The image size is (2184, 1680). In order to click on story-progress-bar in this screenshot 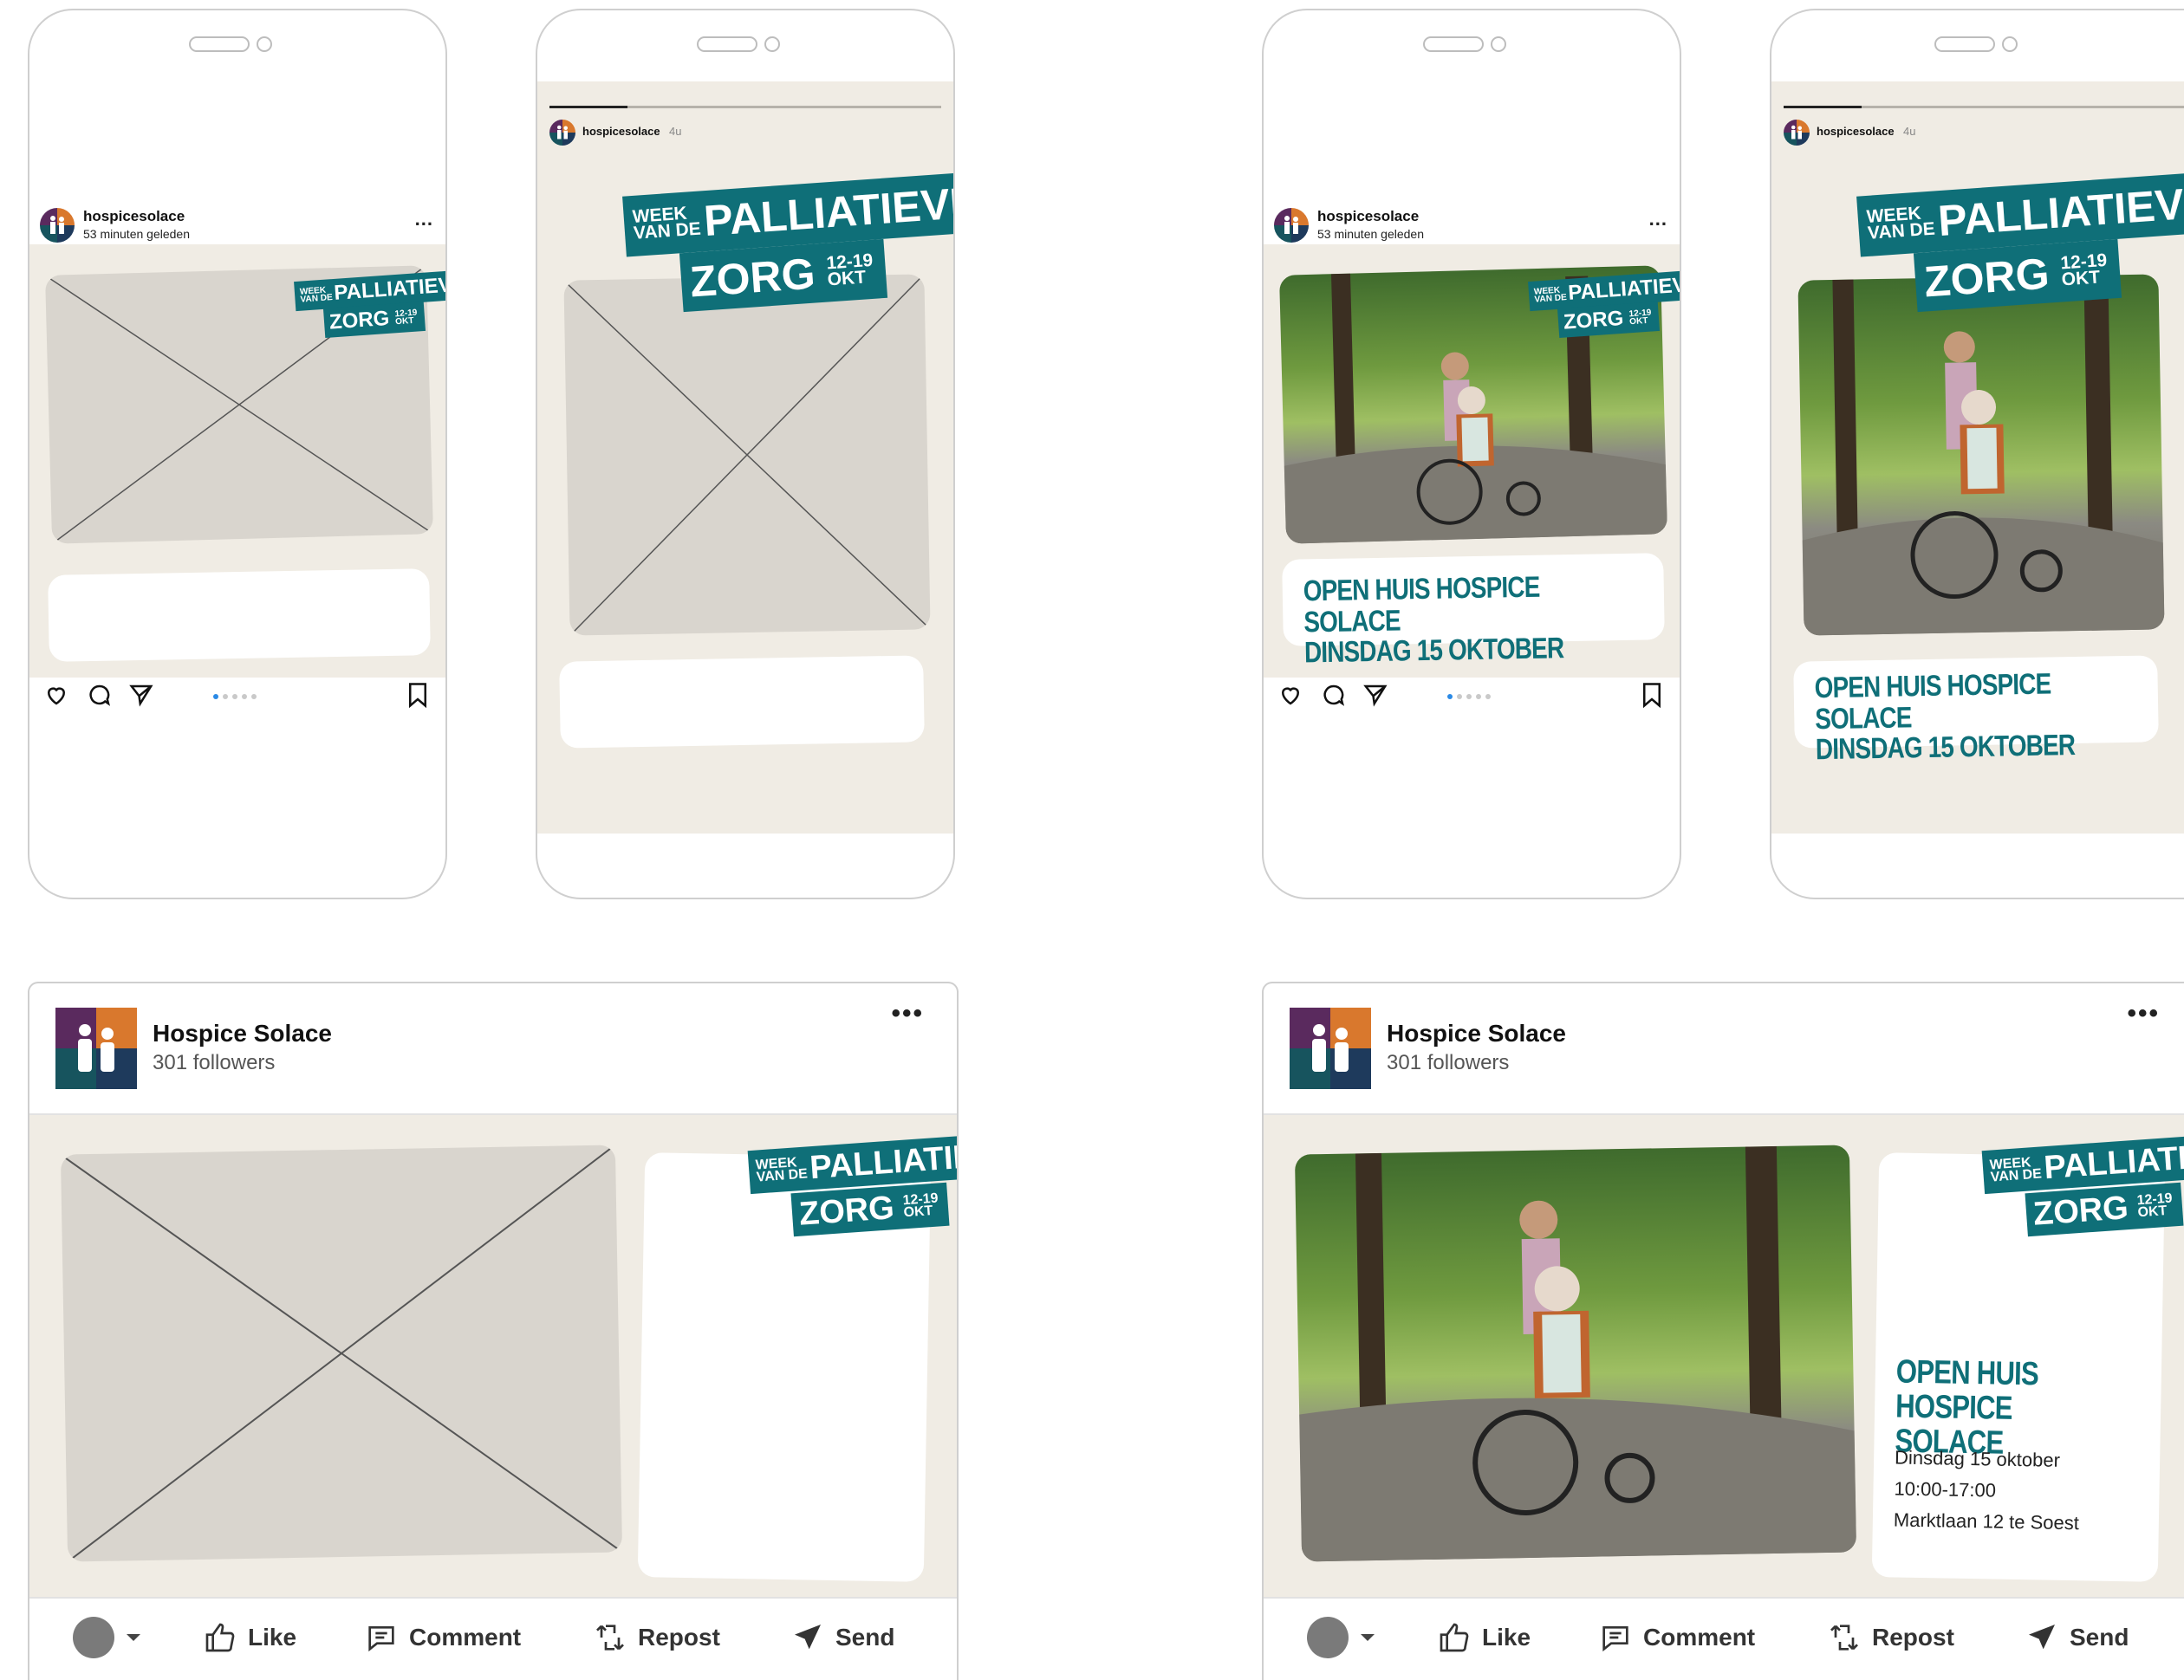, I will do `click(745, 107)`.